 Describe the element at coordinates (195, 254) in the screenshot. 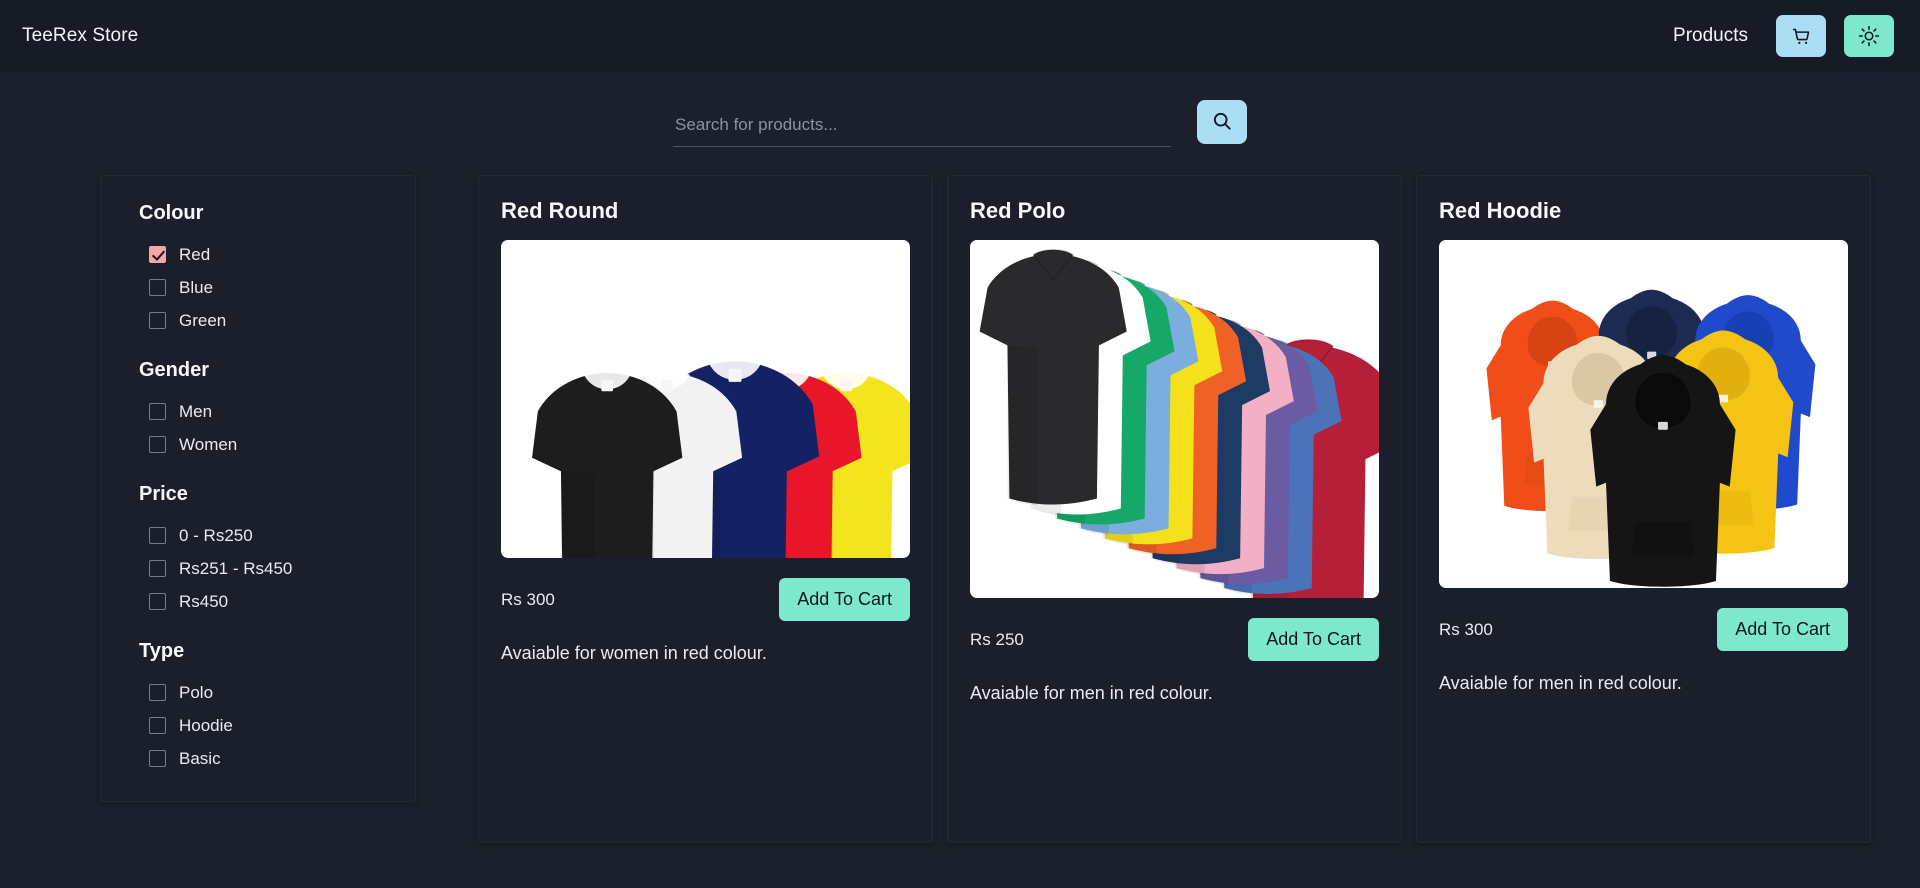

I see `filter-option-label: Red` at that location.